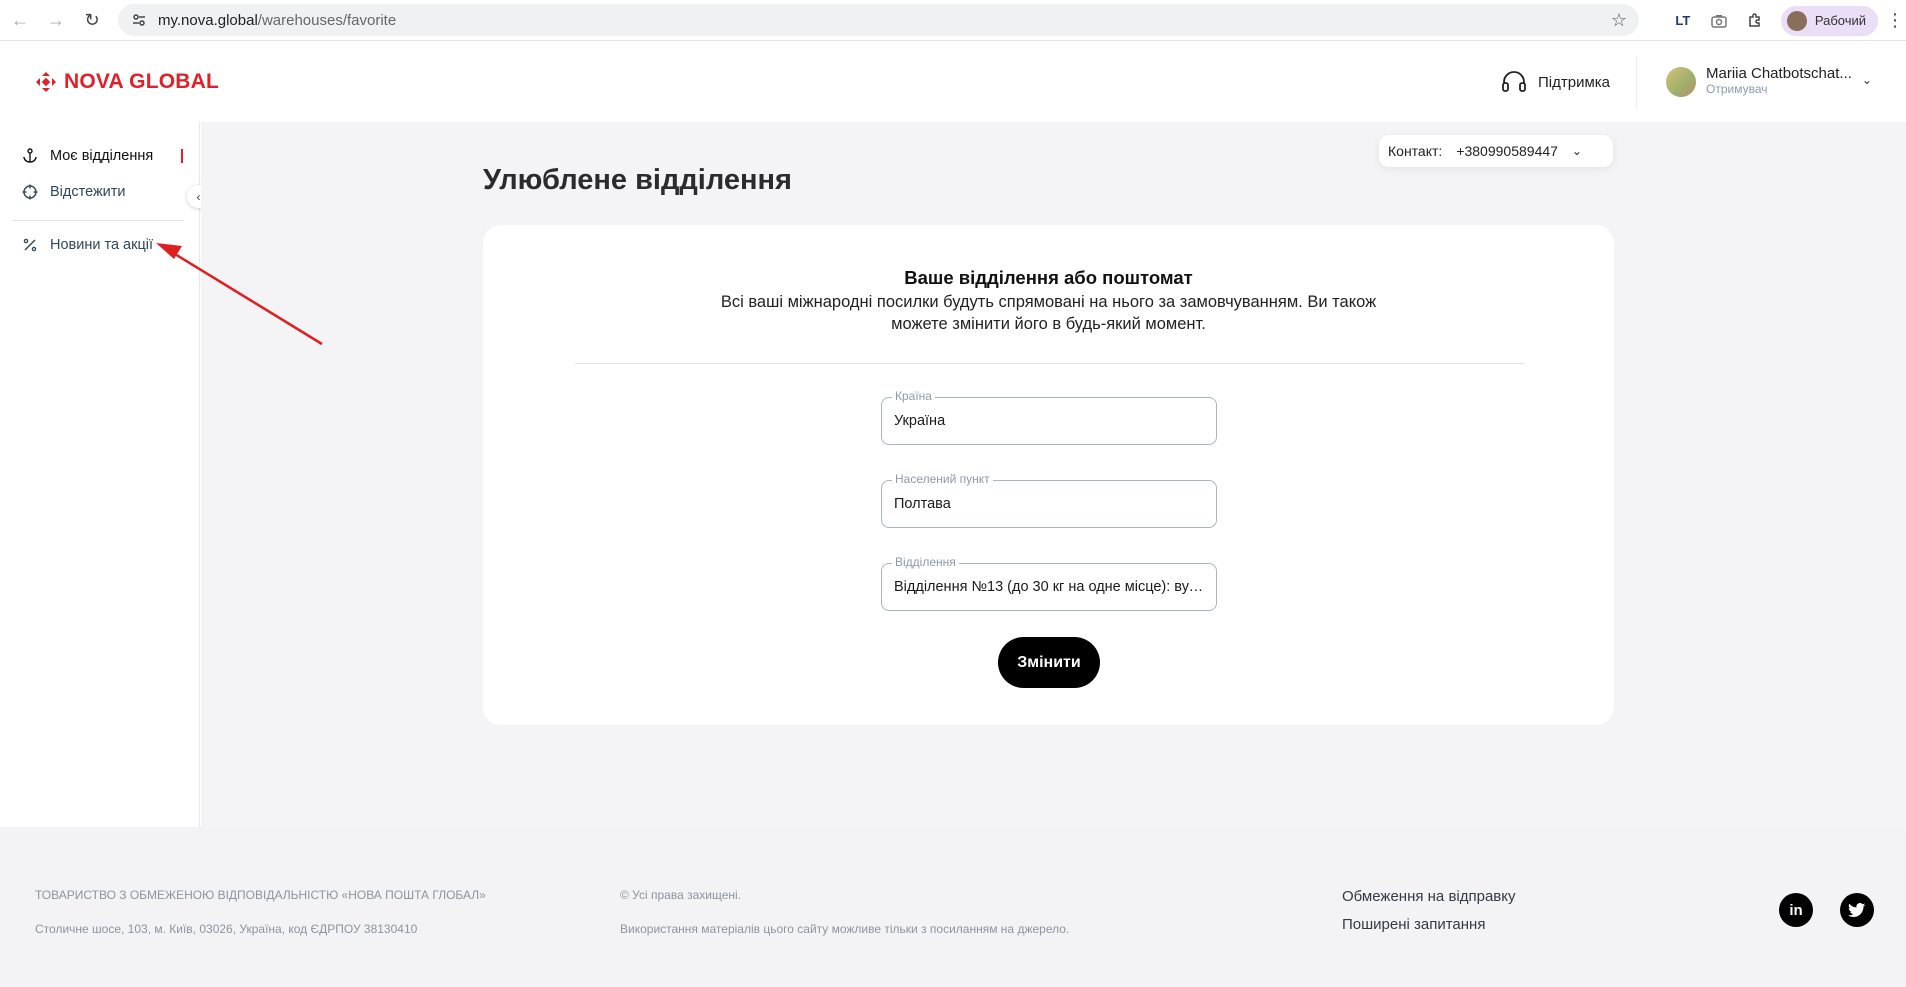 This screenshot has height=987, width=1906. I want to click on ext-lt-label: LT, so click(1683, 20).